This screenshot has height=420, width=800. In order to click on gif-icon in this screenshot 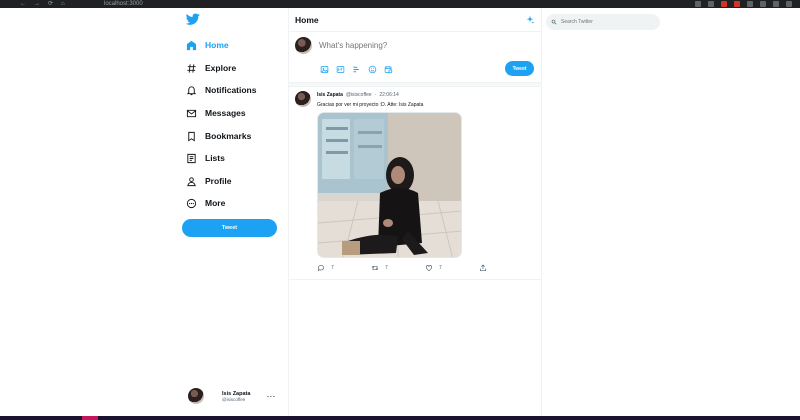, I will do `click(340, 69)`.